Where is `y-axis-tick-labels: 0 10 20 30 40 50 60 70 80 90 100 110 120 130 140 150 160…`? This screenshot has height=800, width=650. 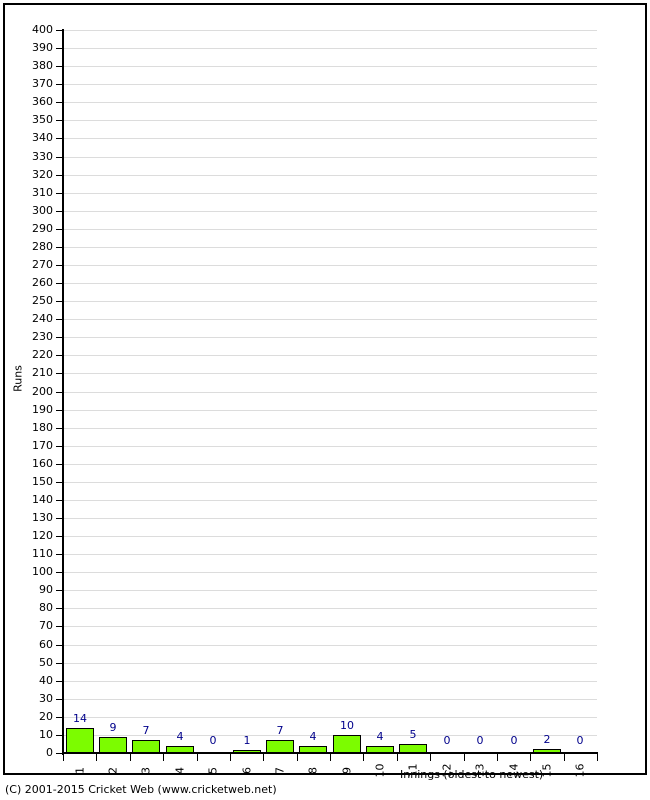 y-axis-tick-labels: 0 10 20 30 40 50 60 70 80 90 100 110 120 130 140 150 160… is located at coordinates (26, 400).